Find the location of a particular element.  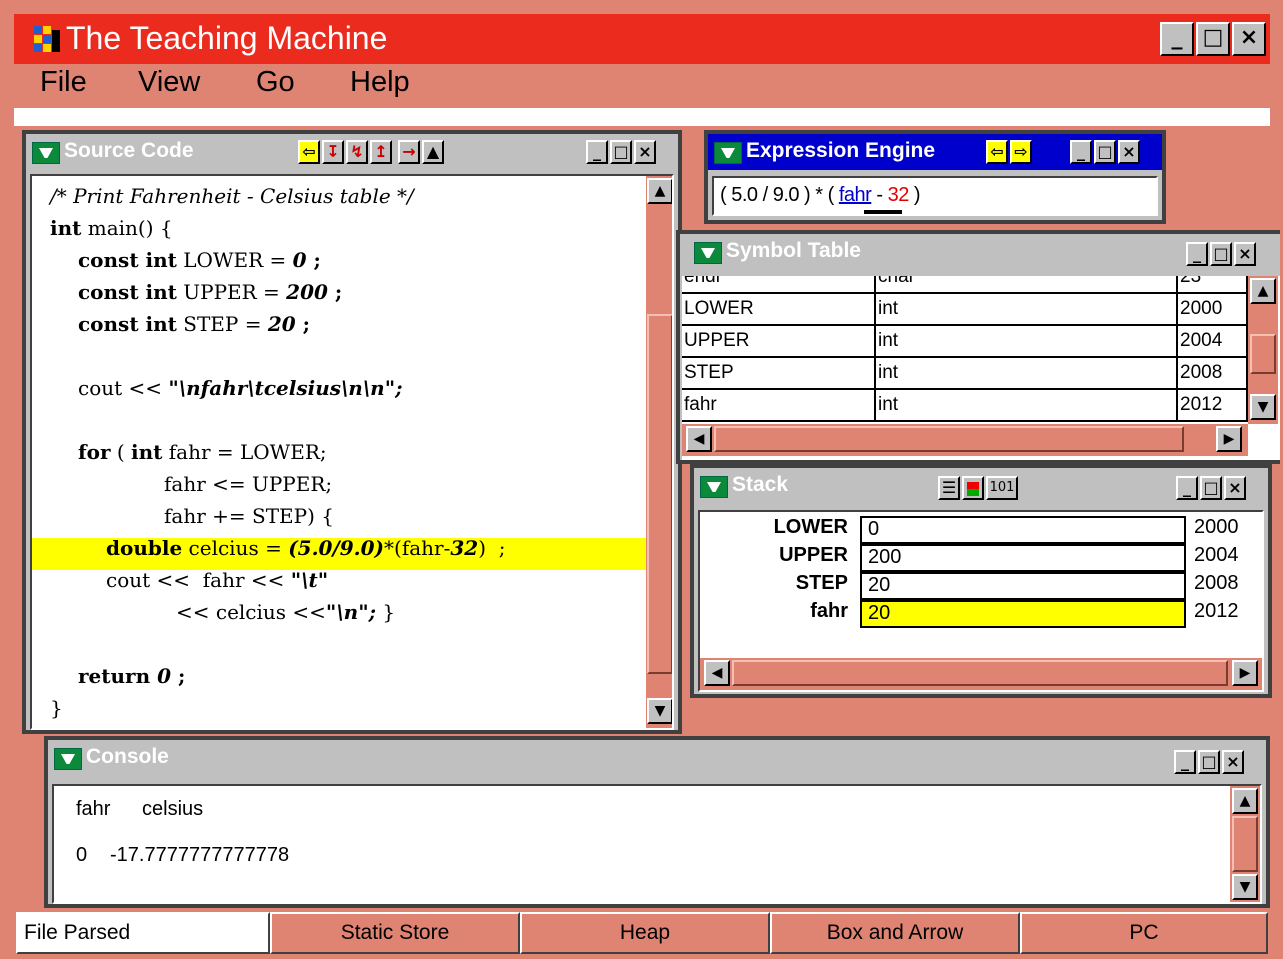

step-into-icon: ↯ is located at coordinates (357, 152).